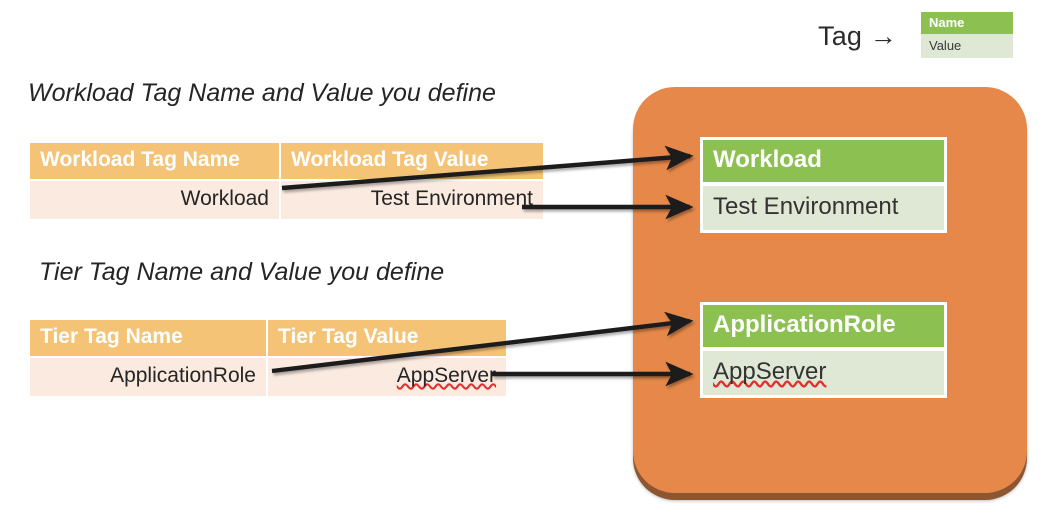 The width and height of the screenshot is (1043, 514). What do you see at coordinates (262, 93) in the screenshot?
I see `workload-section-heading: Workload Tag Name and Value you define` at bounding box center [262, 93].